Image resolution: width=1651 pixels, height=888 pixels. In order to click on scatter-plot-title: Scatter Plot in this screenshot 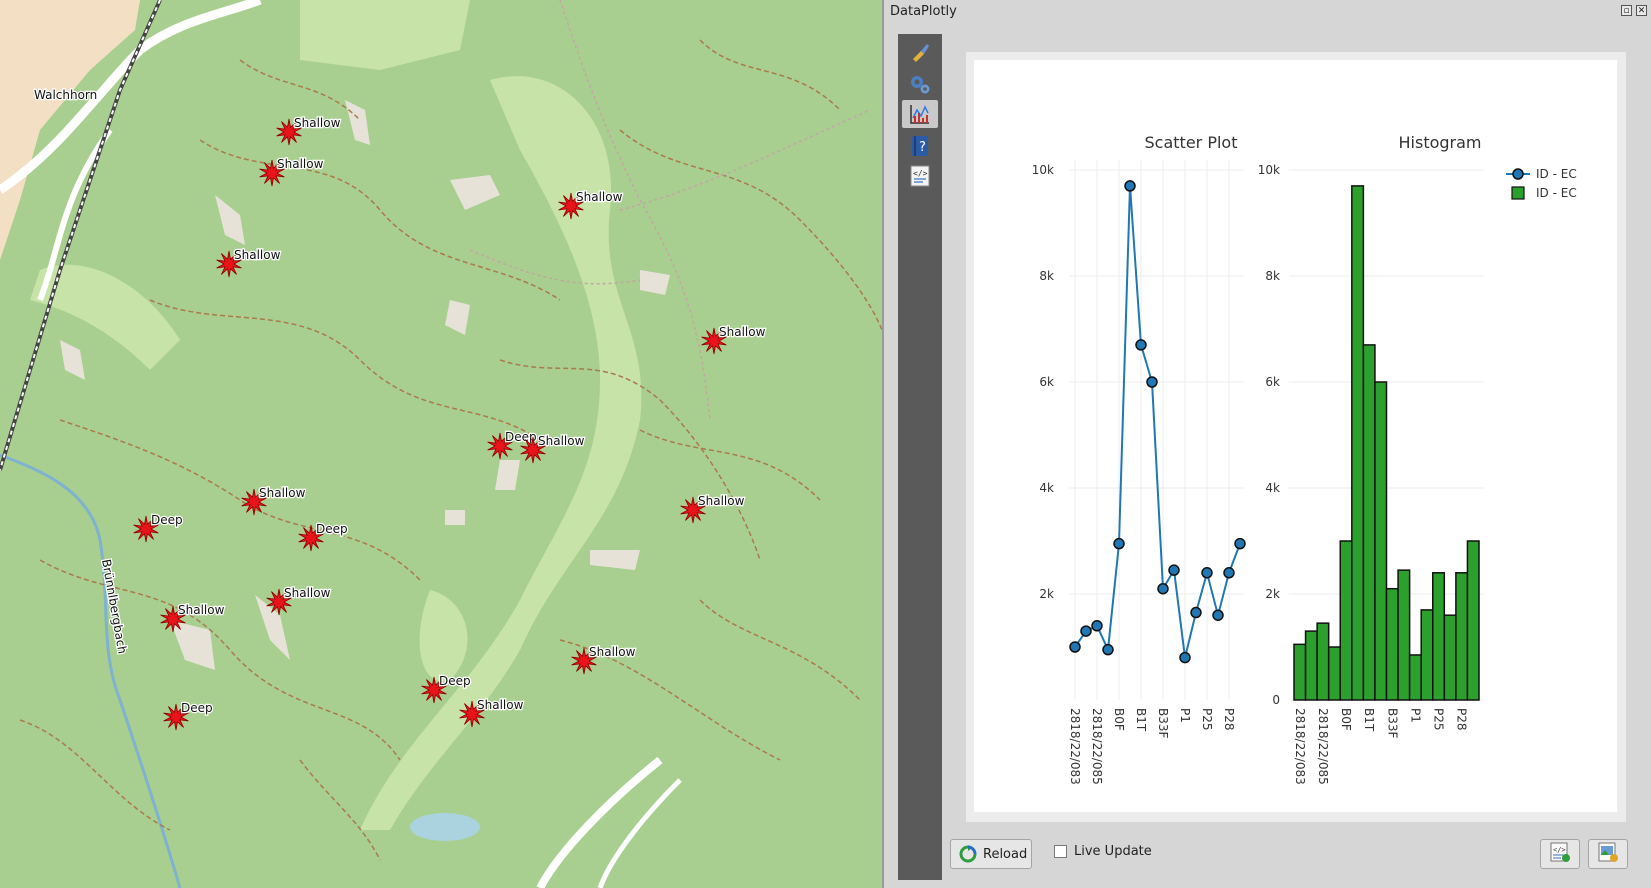, I will do `click(1191, 142)`.